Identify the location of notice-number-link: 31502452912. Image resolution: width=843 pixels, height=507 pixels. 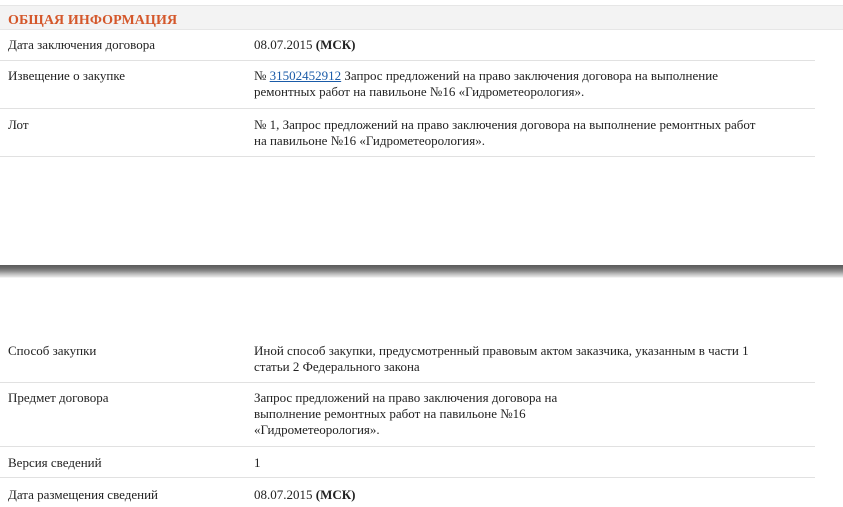
(306, 75).